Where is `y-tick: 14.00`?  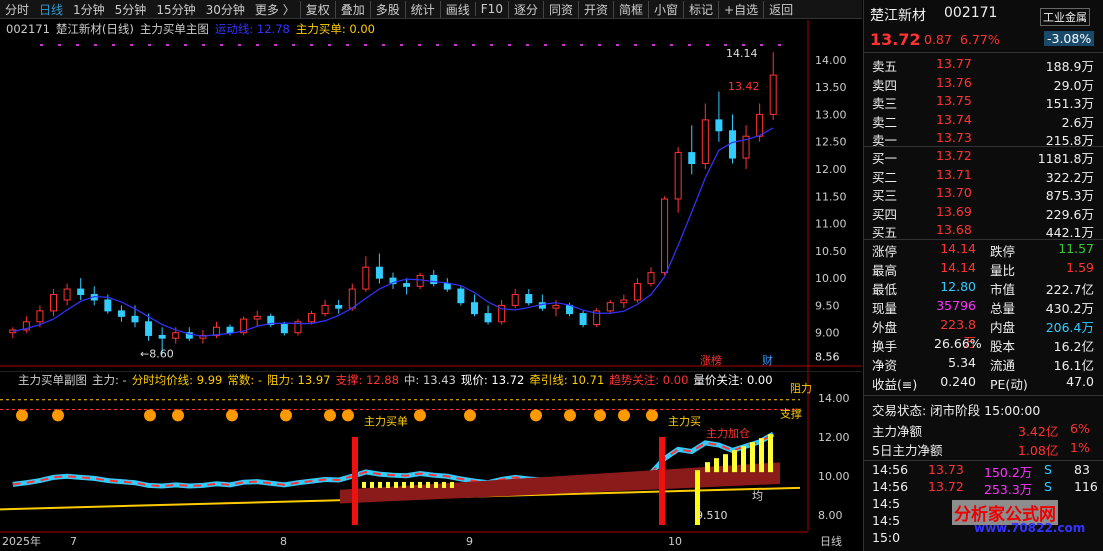
y-tick: 14.00 is located at coordinates (831, 60).